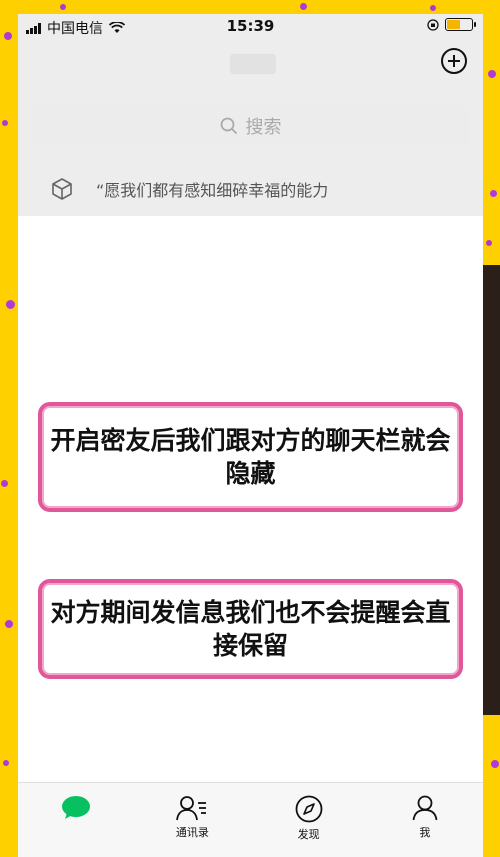 Image resolution: width=500 pixels, height=857 pixels. Describe the element at coordinates (76, 820) in the screenshot. I see `tab-chats` at that location.